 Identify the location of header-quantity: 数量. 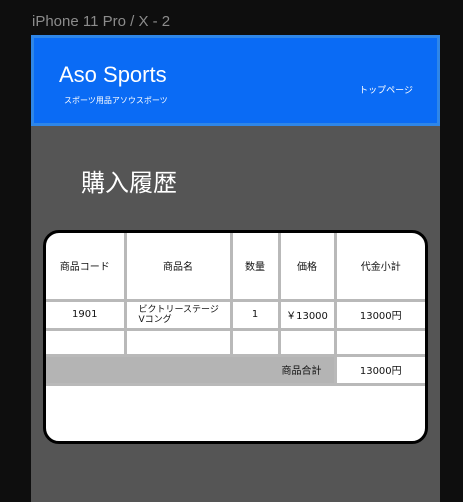
(255, 267).